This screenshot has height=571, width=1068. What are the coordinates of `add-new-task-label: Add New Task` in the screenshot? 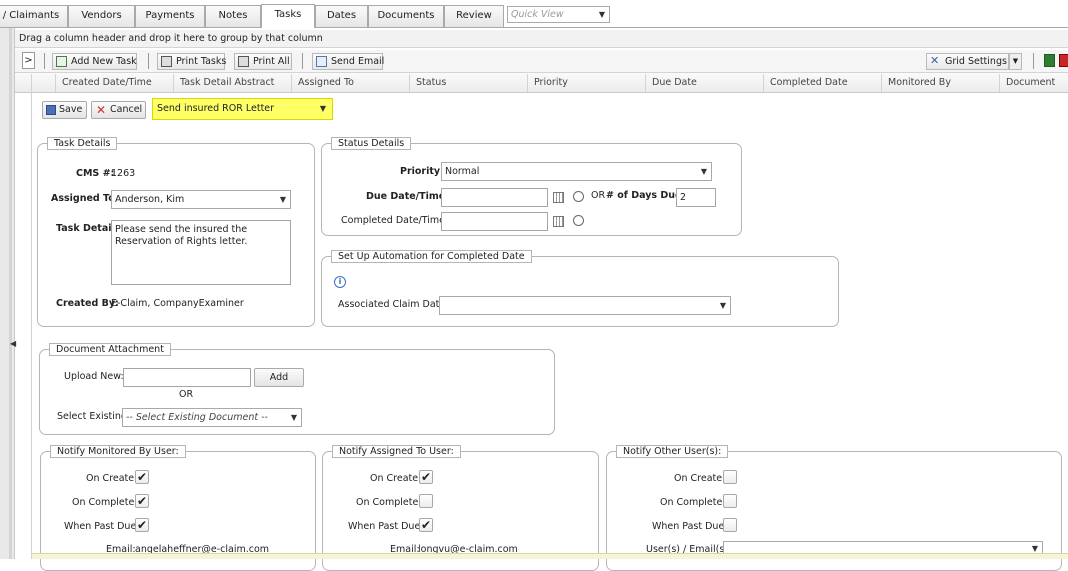 It's located at (104, 61).